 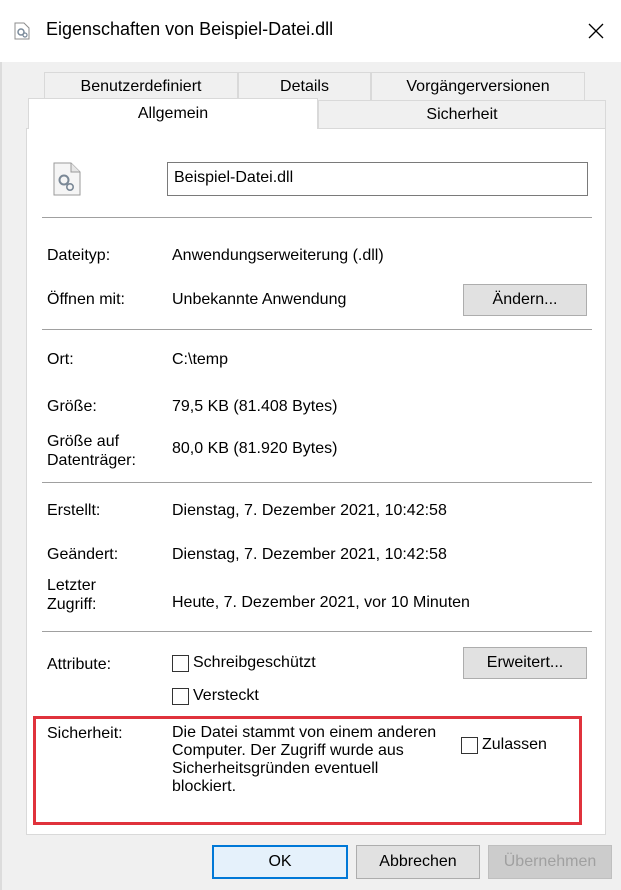 I want to click on file-name-input: Beispiel-Datei.dll, so click(x=377, y=179).